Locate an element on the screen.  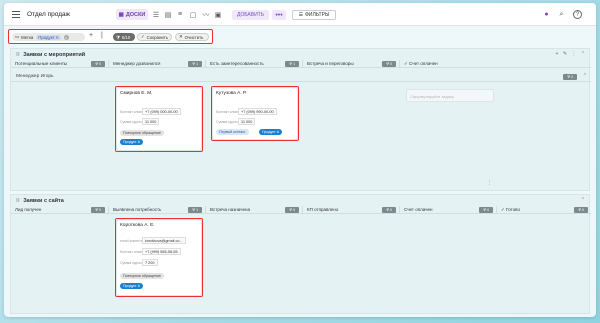
group-title: ⁞⁞ Заявки с сайта is located at coordinates (40, 201).